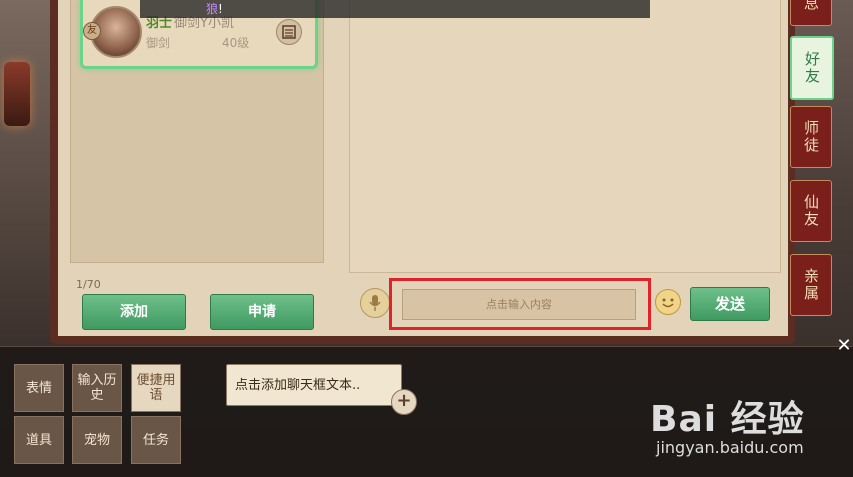  What do you see at coordinates (811, 285) in the screenshot?
I see `tab-relatives: 亲属` at bounding box center [811, 285].